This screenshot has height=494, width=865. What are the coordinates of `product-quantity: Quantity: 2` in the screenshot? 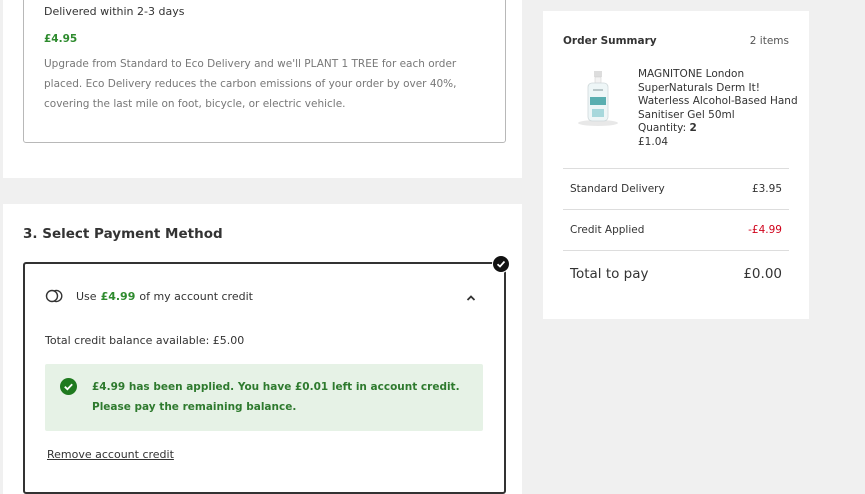 It's located at (718, 129).